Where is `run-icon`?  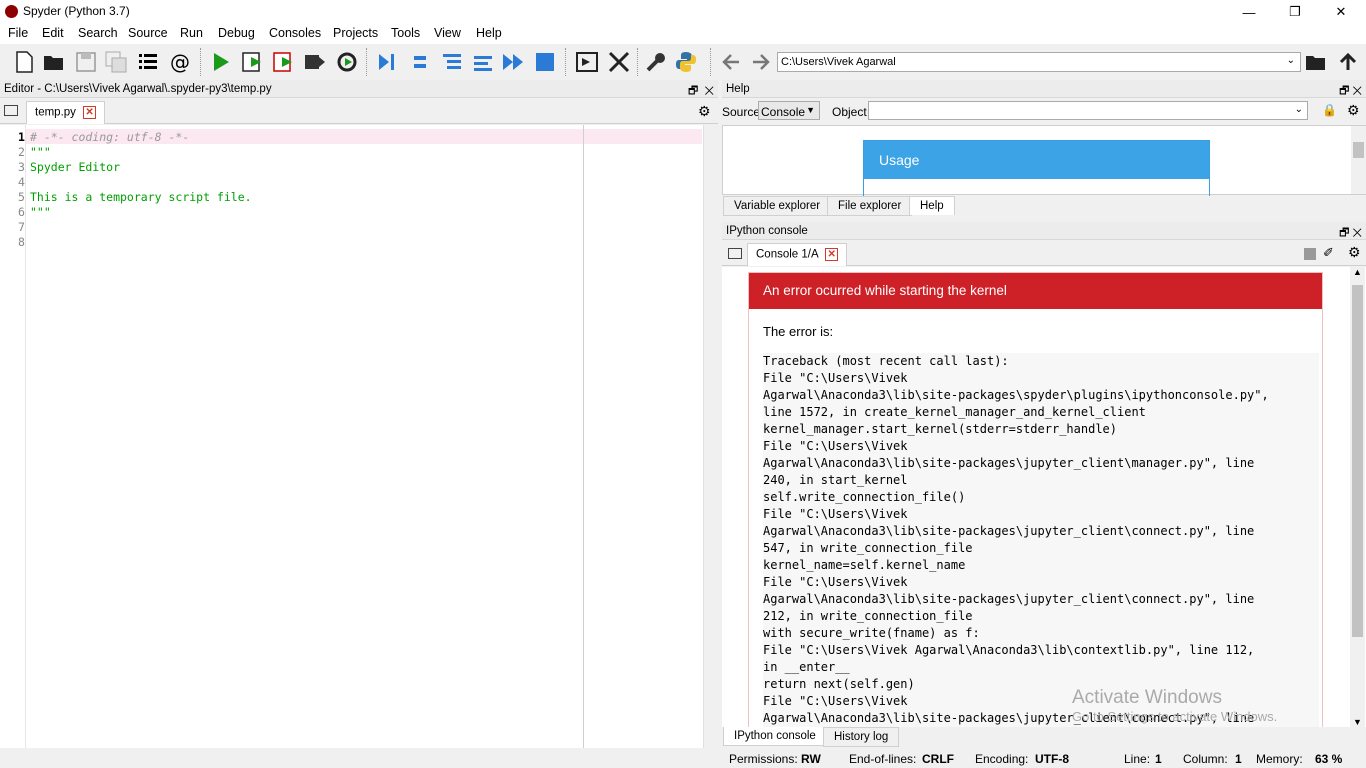
run-icon is located at coordinates (221, 62).